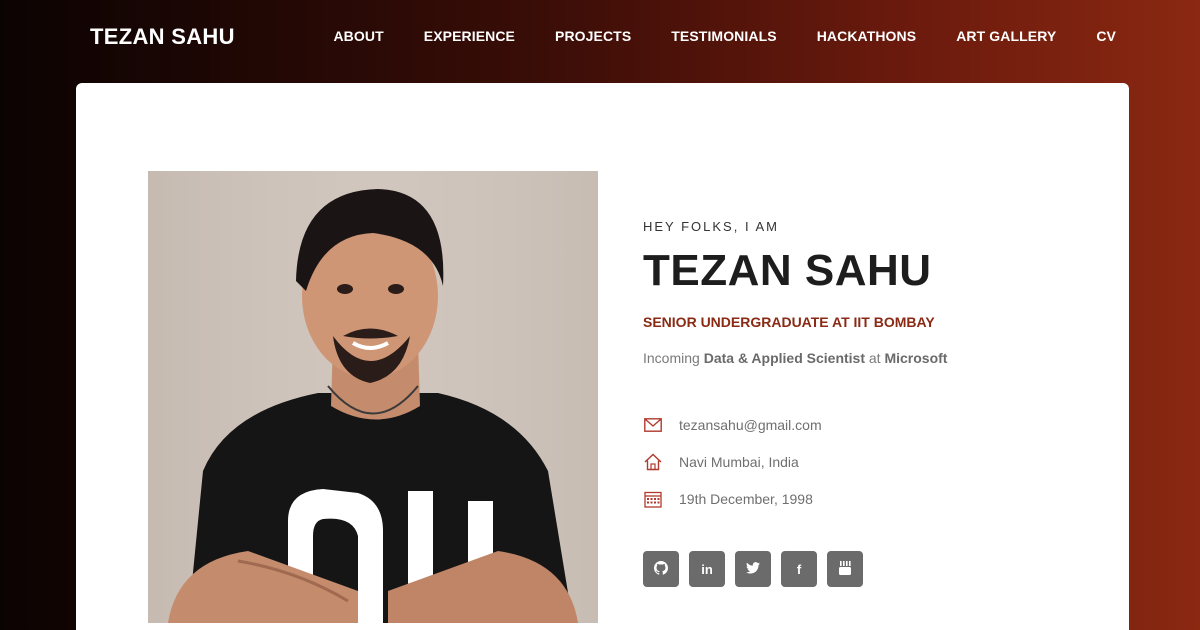  I want to click on github-button, so click(661, 569).